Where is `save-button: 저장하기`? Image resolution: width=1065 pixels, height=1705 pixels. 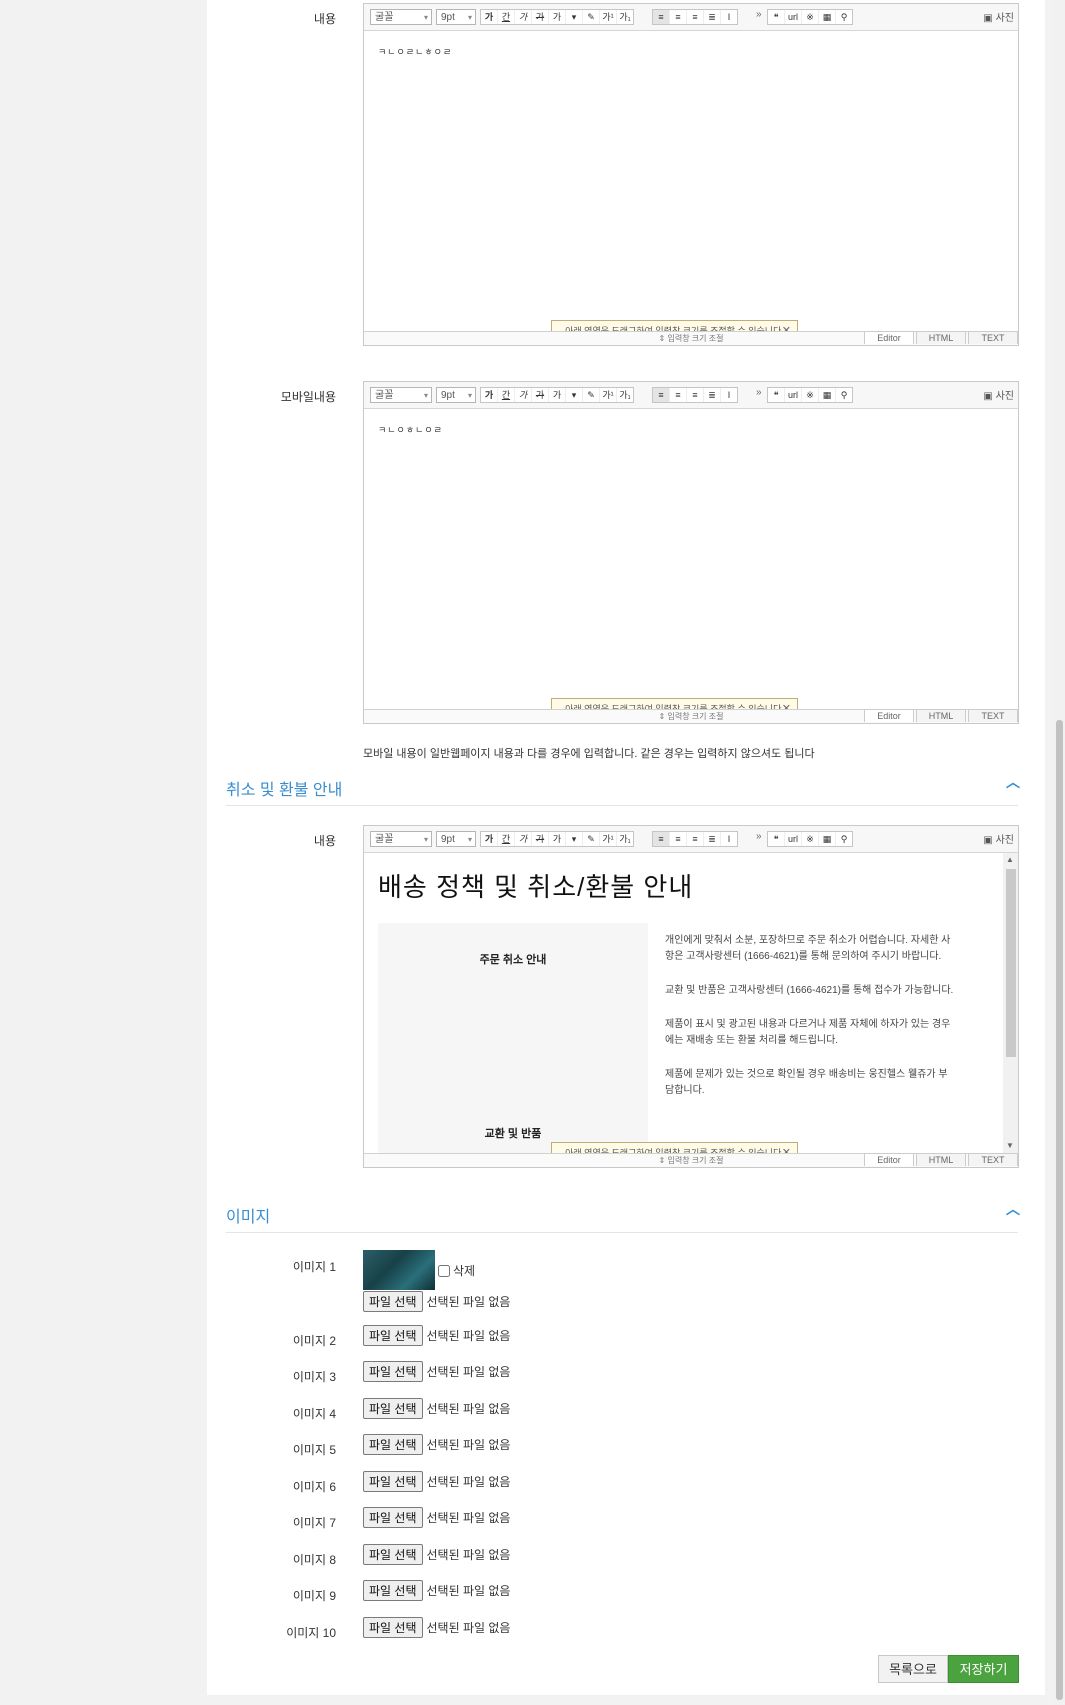
save-button: 저장하기 is located at coordinates (983, 1669).